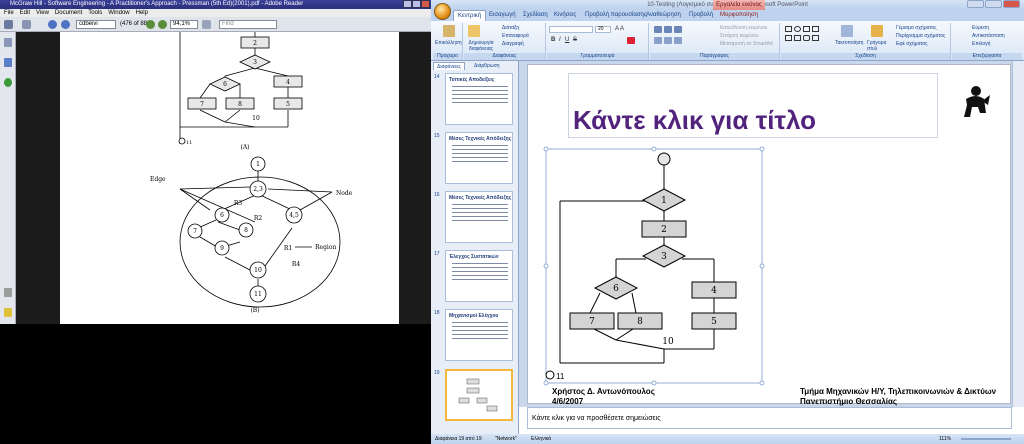 The width and height of the screenshot is (1024, 444). What do you see at coordinates (9, 13) in the screenshot?
I see `menu-file: File` at bounding box center [9, 13].